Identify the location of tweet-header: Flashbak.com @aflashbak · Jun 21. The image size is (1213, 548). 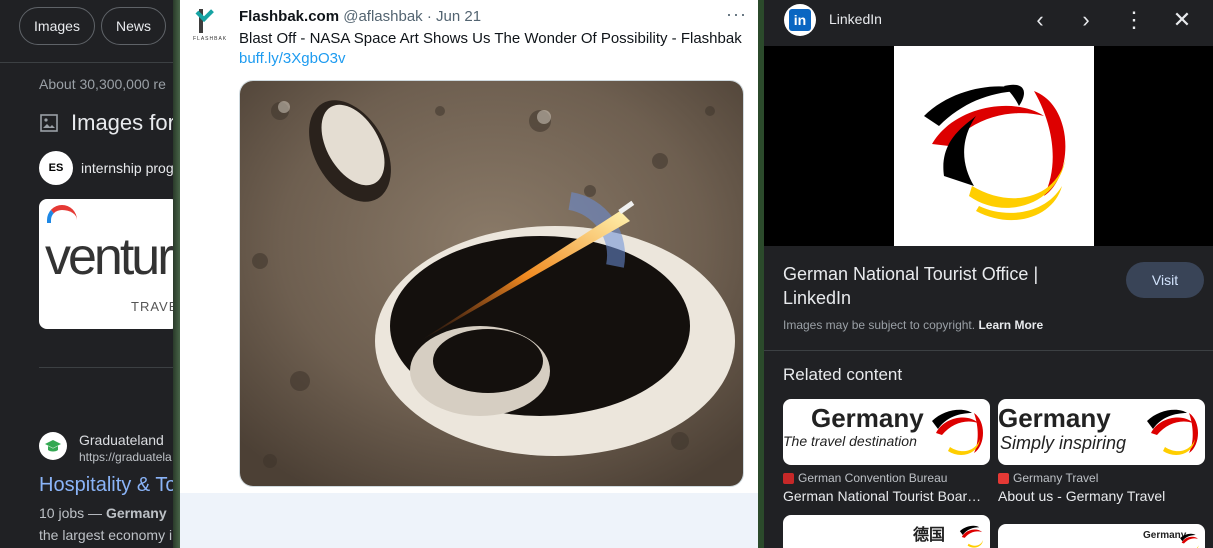
(360, 16).